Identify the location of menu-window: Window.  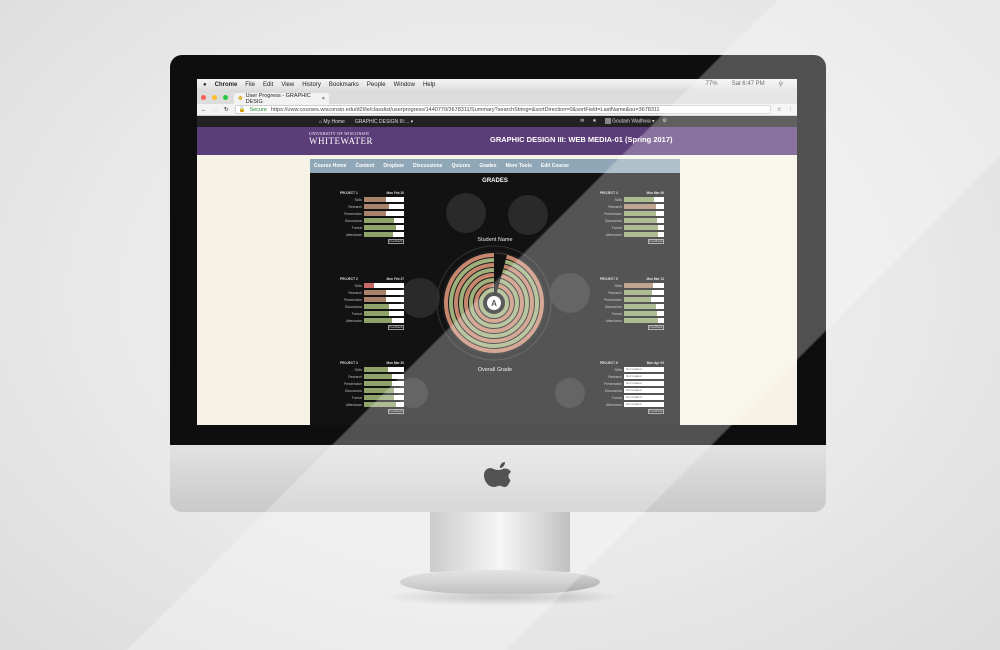
(404, 85).